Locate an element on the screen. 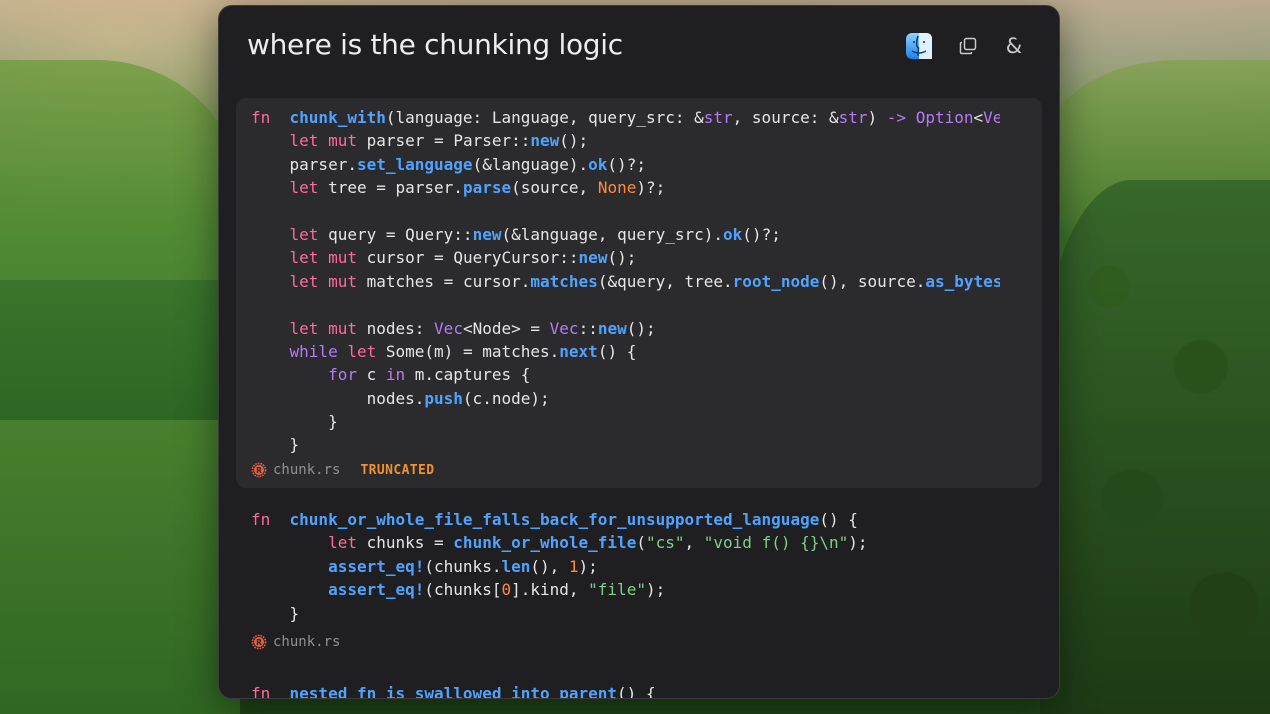 The height and width of the screenshot is (714, 1270). finder-button is located at coordinates (919, 46).